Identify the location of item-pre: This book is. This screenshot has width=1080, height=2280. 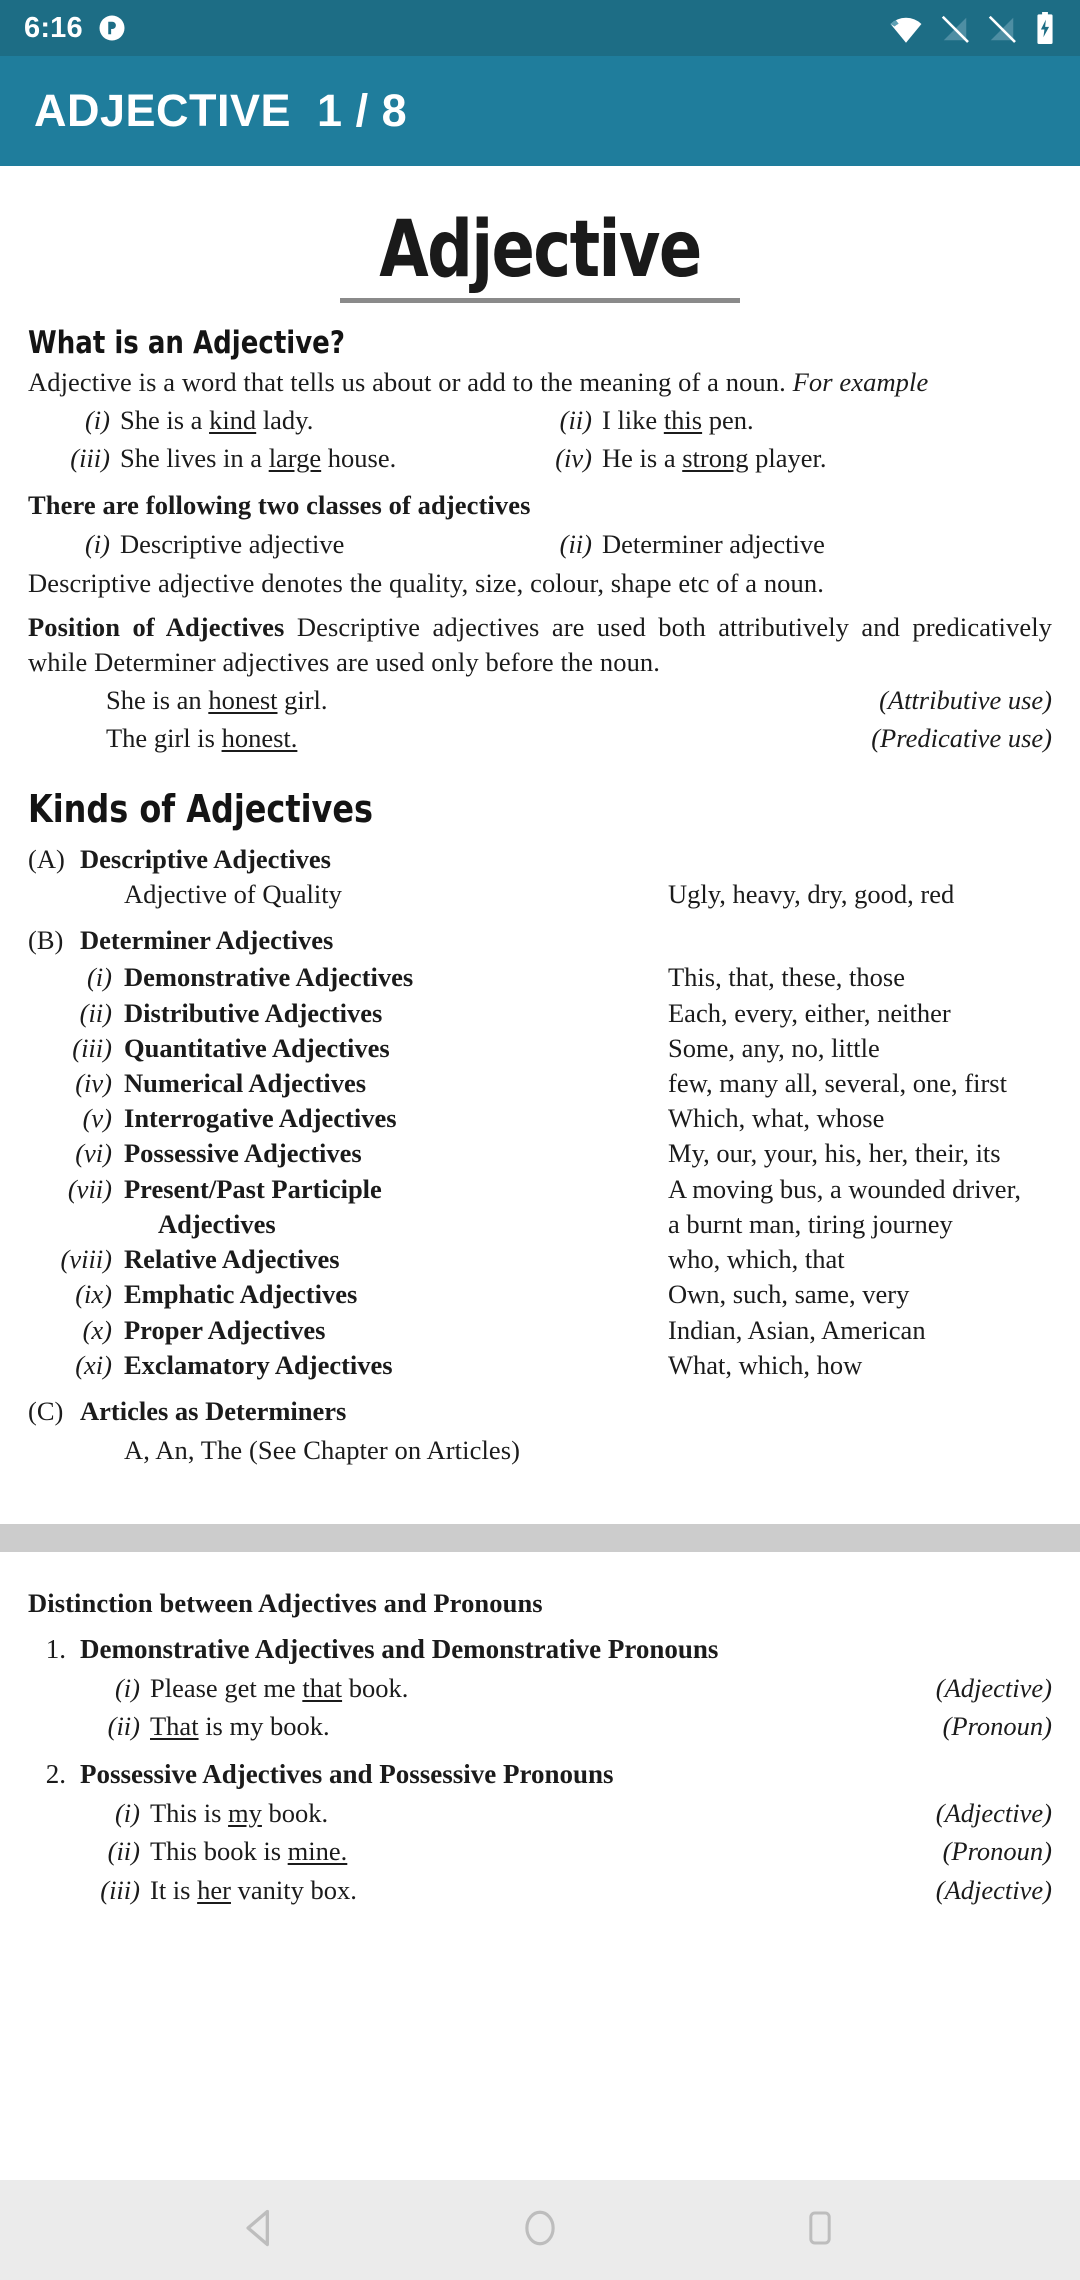
(219, 1851).